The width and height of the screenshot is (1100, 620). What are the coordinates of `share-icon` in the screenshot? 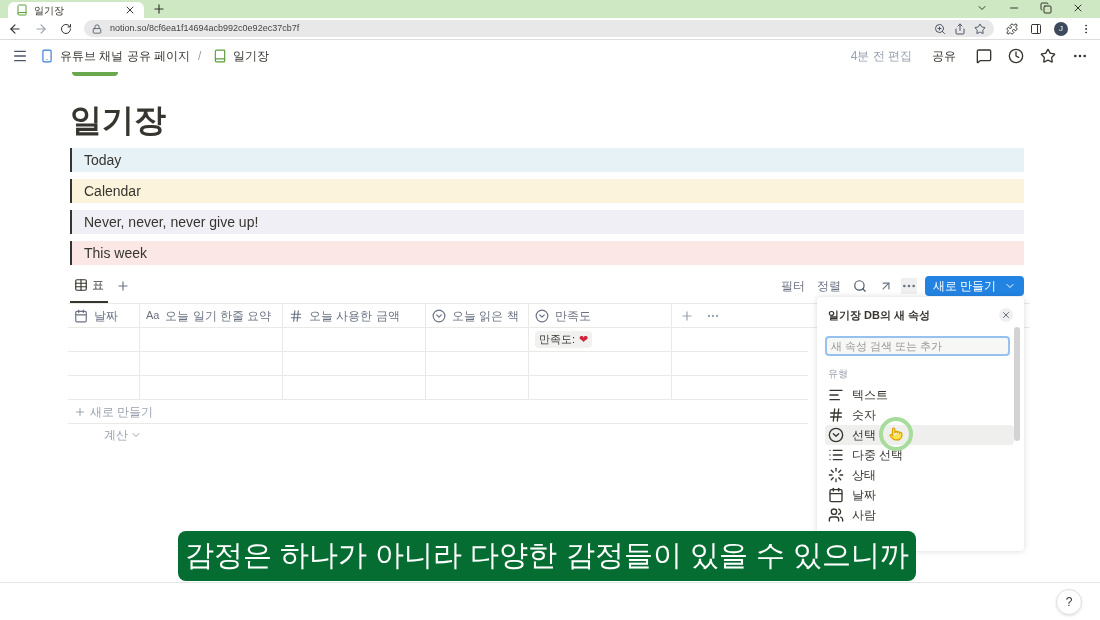 It's located at (960, 28).